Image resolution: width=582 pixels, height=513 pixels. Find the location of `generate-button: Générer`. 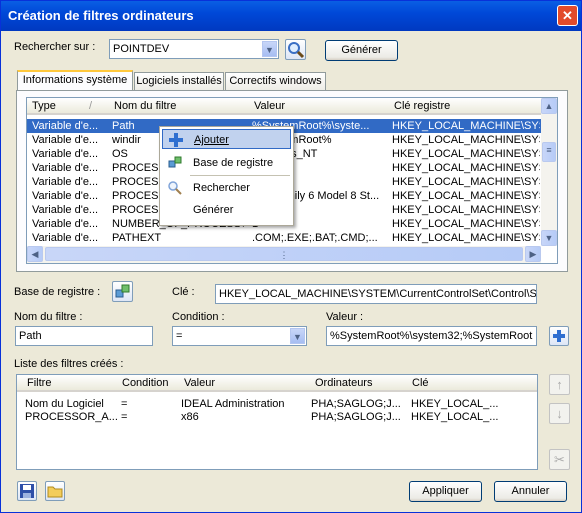

generate-button: Générer is located at coordinates (361, 50).